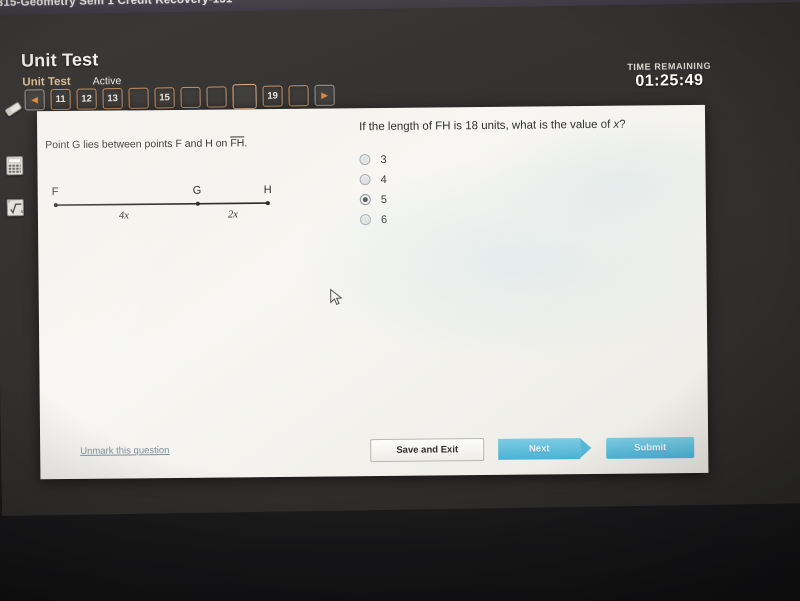  I want to click on pagination-next-button: ▶, so click(324, 95).